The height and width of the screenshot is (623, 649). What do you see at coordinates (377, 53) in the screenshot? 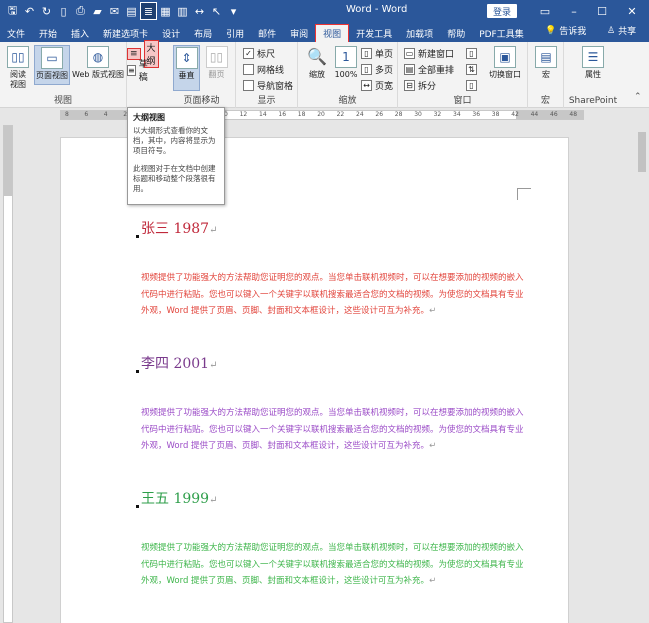
I see `one-page-button: ▯ 单页` at bounding box center [377, 53].